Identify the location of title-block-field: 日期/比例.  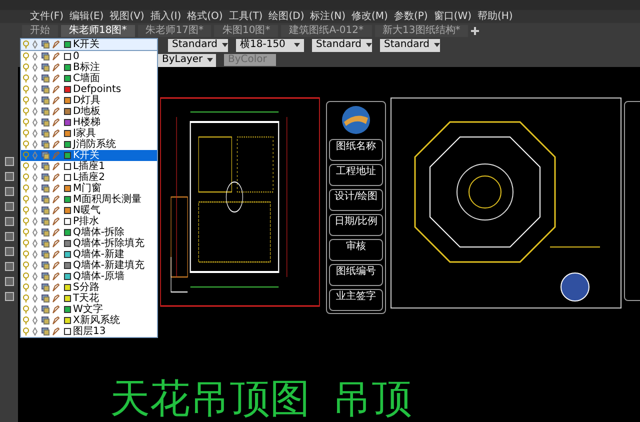
(356, 225).